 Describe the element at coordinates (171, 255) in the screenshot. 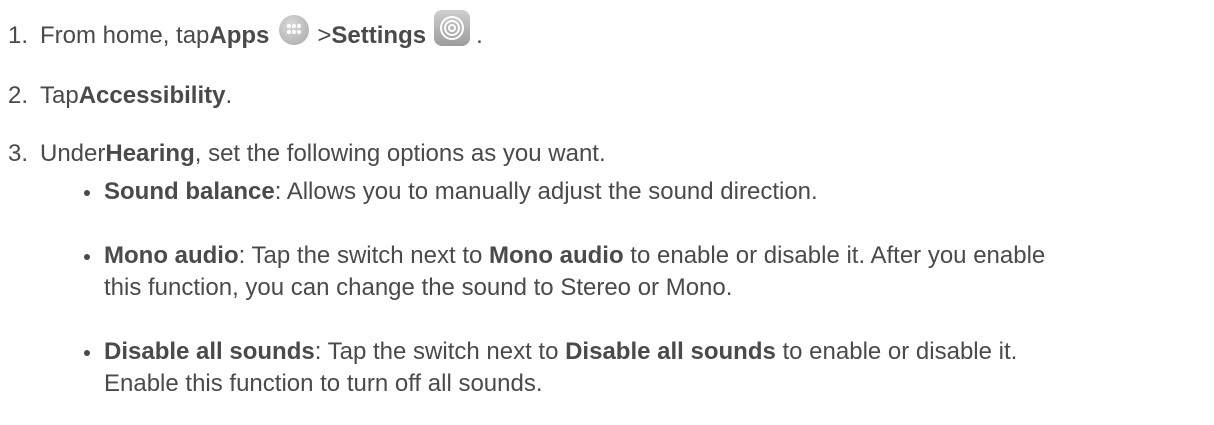

I see `option-title: Mono audio` at that location.